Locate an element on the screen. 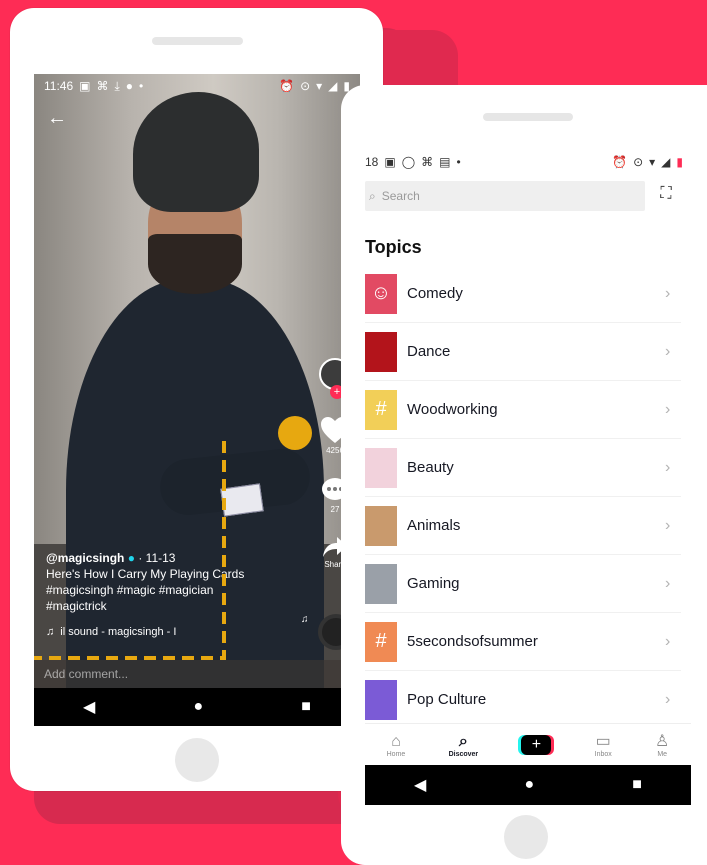  status-time: 18 is located at coordinates (372, 162).